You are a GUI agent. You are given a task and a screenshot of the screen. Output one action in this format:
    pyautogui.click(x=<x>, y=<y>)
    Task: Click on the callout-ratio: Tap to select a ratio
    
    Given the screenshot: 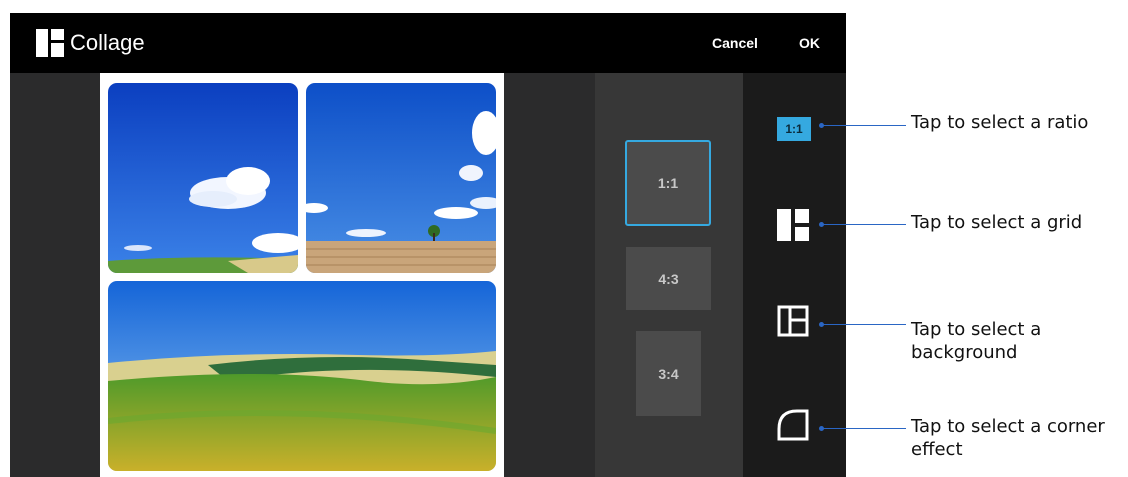 What is the action you would take?
    pyautogui.click(x=1000, y=122)
    